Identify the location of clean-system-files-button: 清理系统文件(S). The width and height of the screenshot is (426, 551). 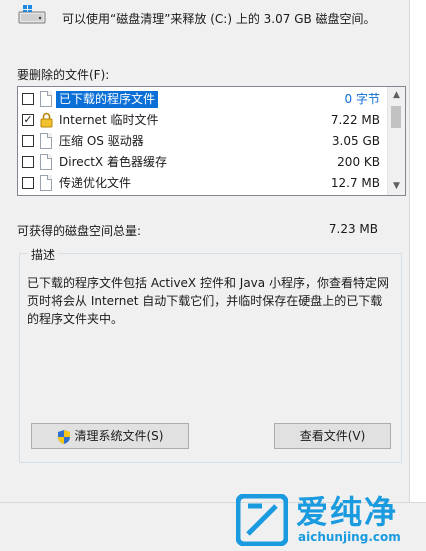
(110, 436).